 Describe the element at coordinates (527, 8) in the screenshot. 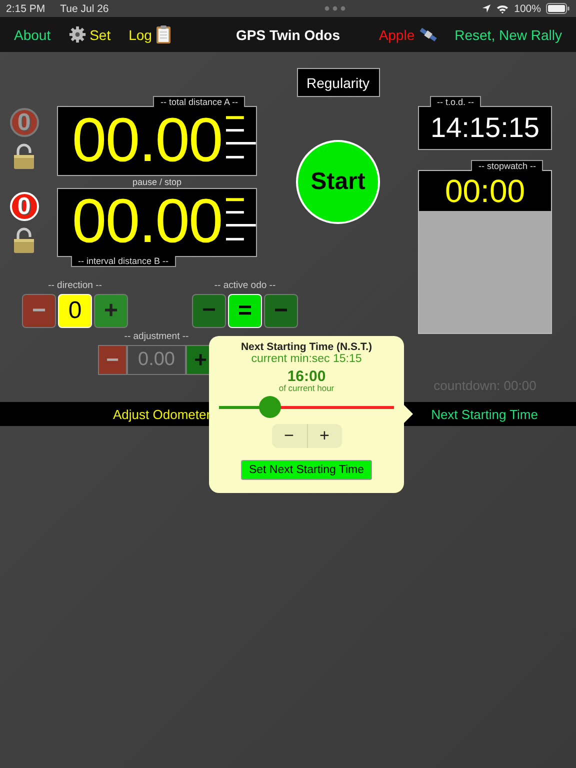

I see `battery-percent: 100%` at that location.